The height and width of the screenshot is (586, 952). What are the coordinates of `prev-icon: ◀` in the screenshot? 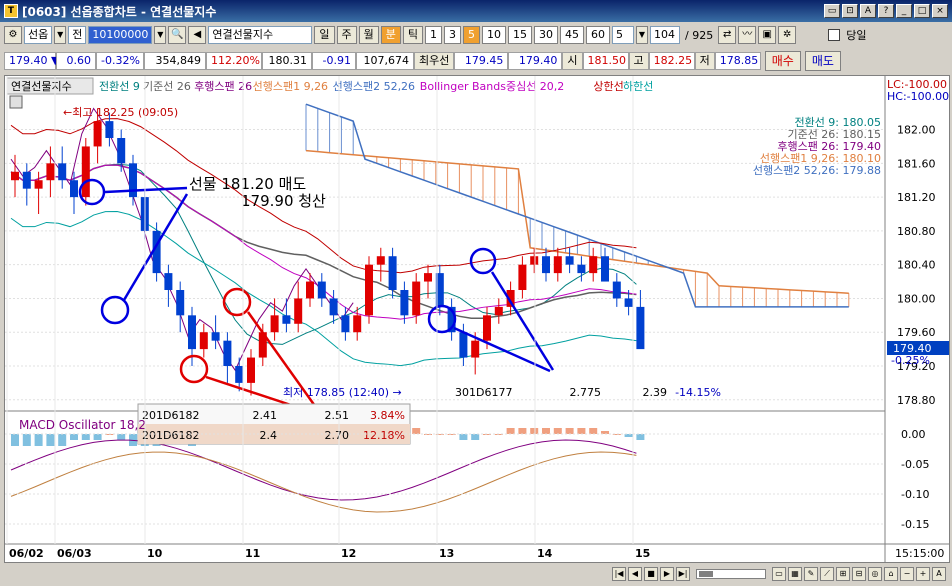 It's located at (635, 574).